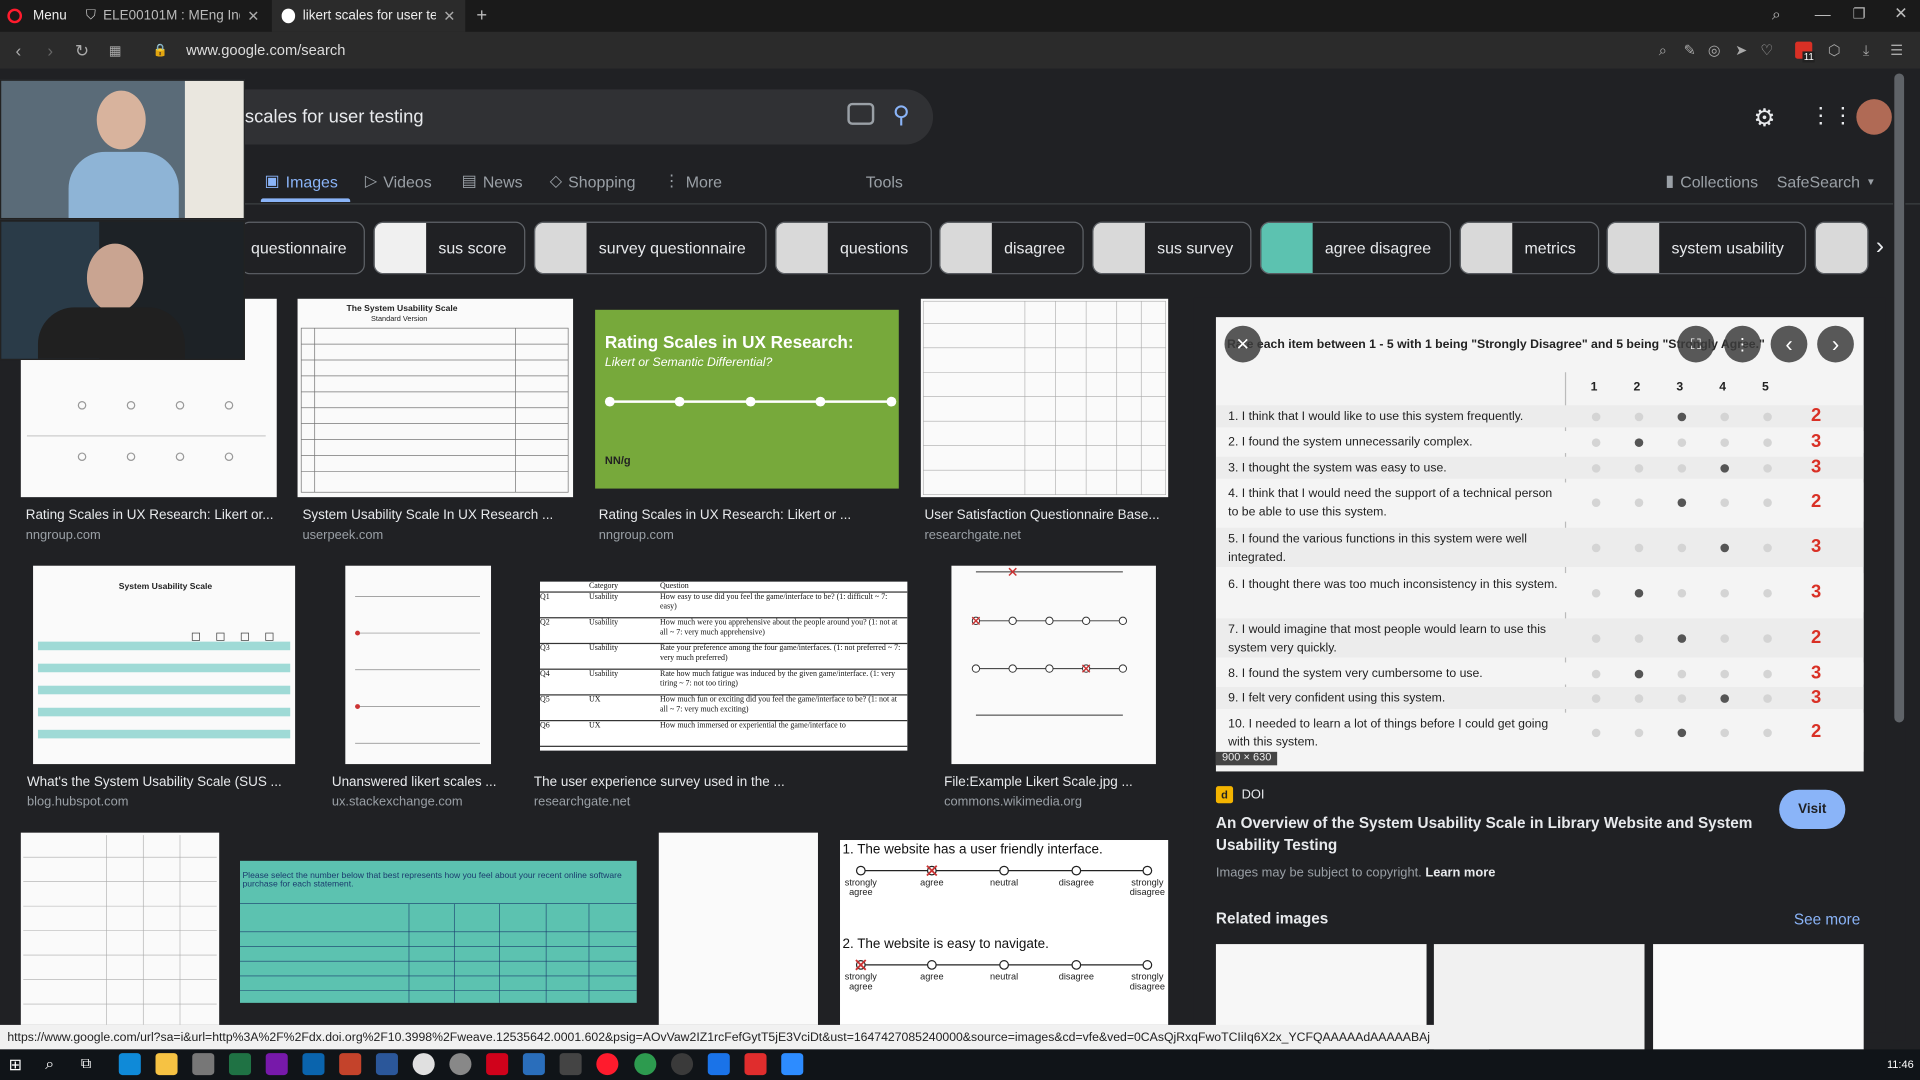 The width and height of the screenshot is (1920, 1080). I want to click on tab-search: likert scales for user testing ✕, so click(368, 16).